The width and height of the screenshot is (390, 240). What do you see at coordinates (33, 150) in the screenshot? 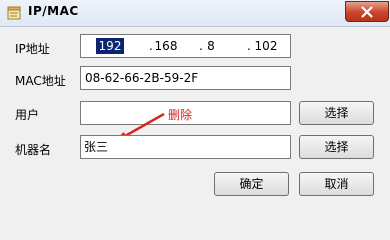
I see `machine-name-label: 机器名` at bounding box center [33, 150].